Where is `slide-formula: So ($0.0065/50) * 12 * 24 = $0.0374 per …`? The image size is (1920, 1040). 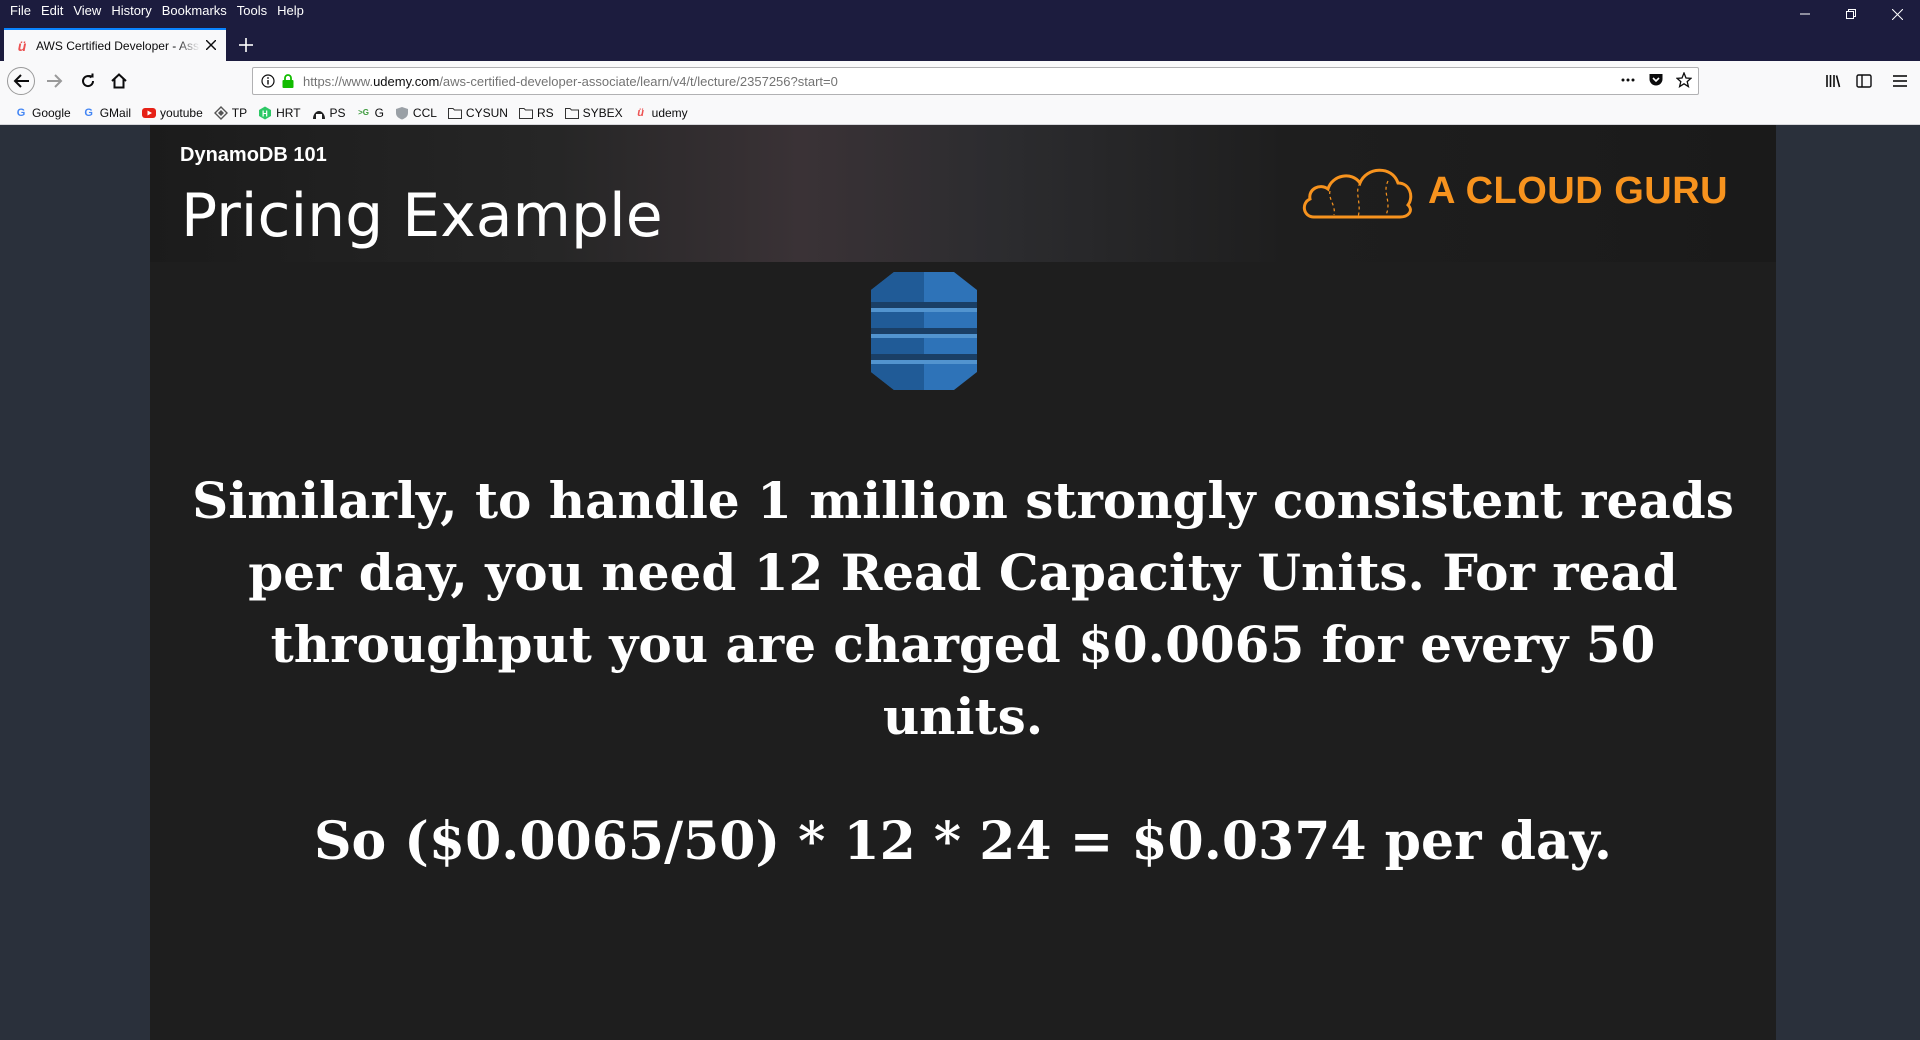
slide-formula: So ($0.0065/50) * 12 * 24 = $0.0374 per … is located at coordinates (963, 841).